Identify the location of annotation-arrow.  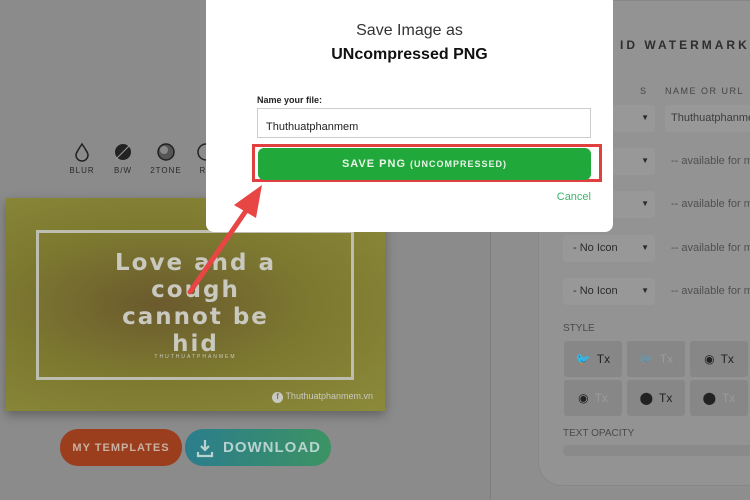
(224, 240).